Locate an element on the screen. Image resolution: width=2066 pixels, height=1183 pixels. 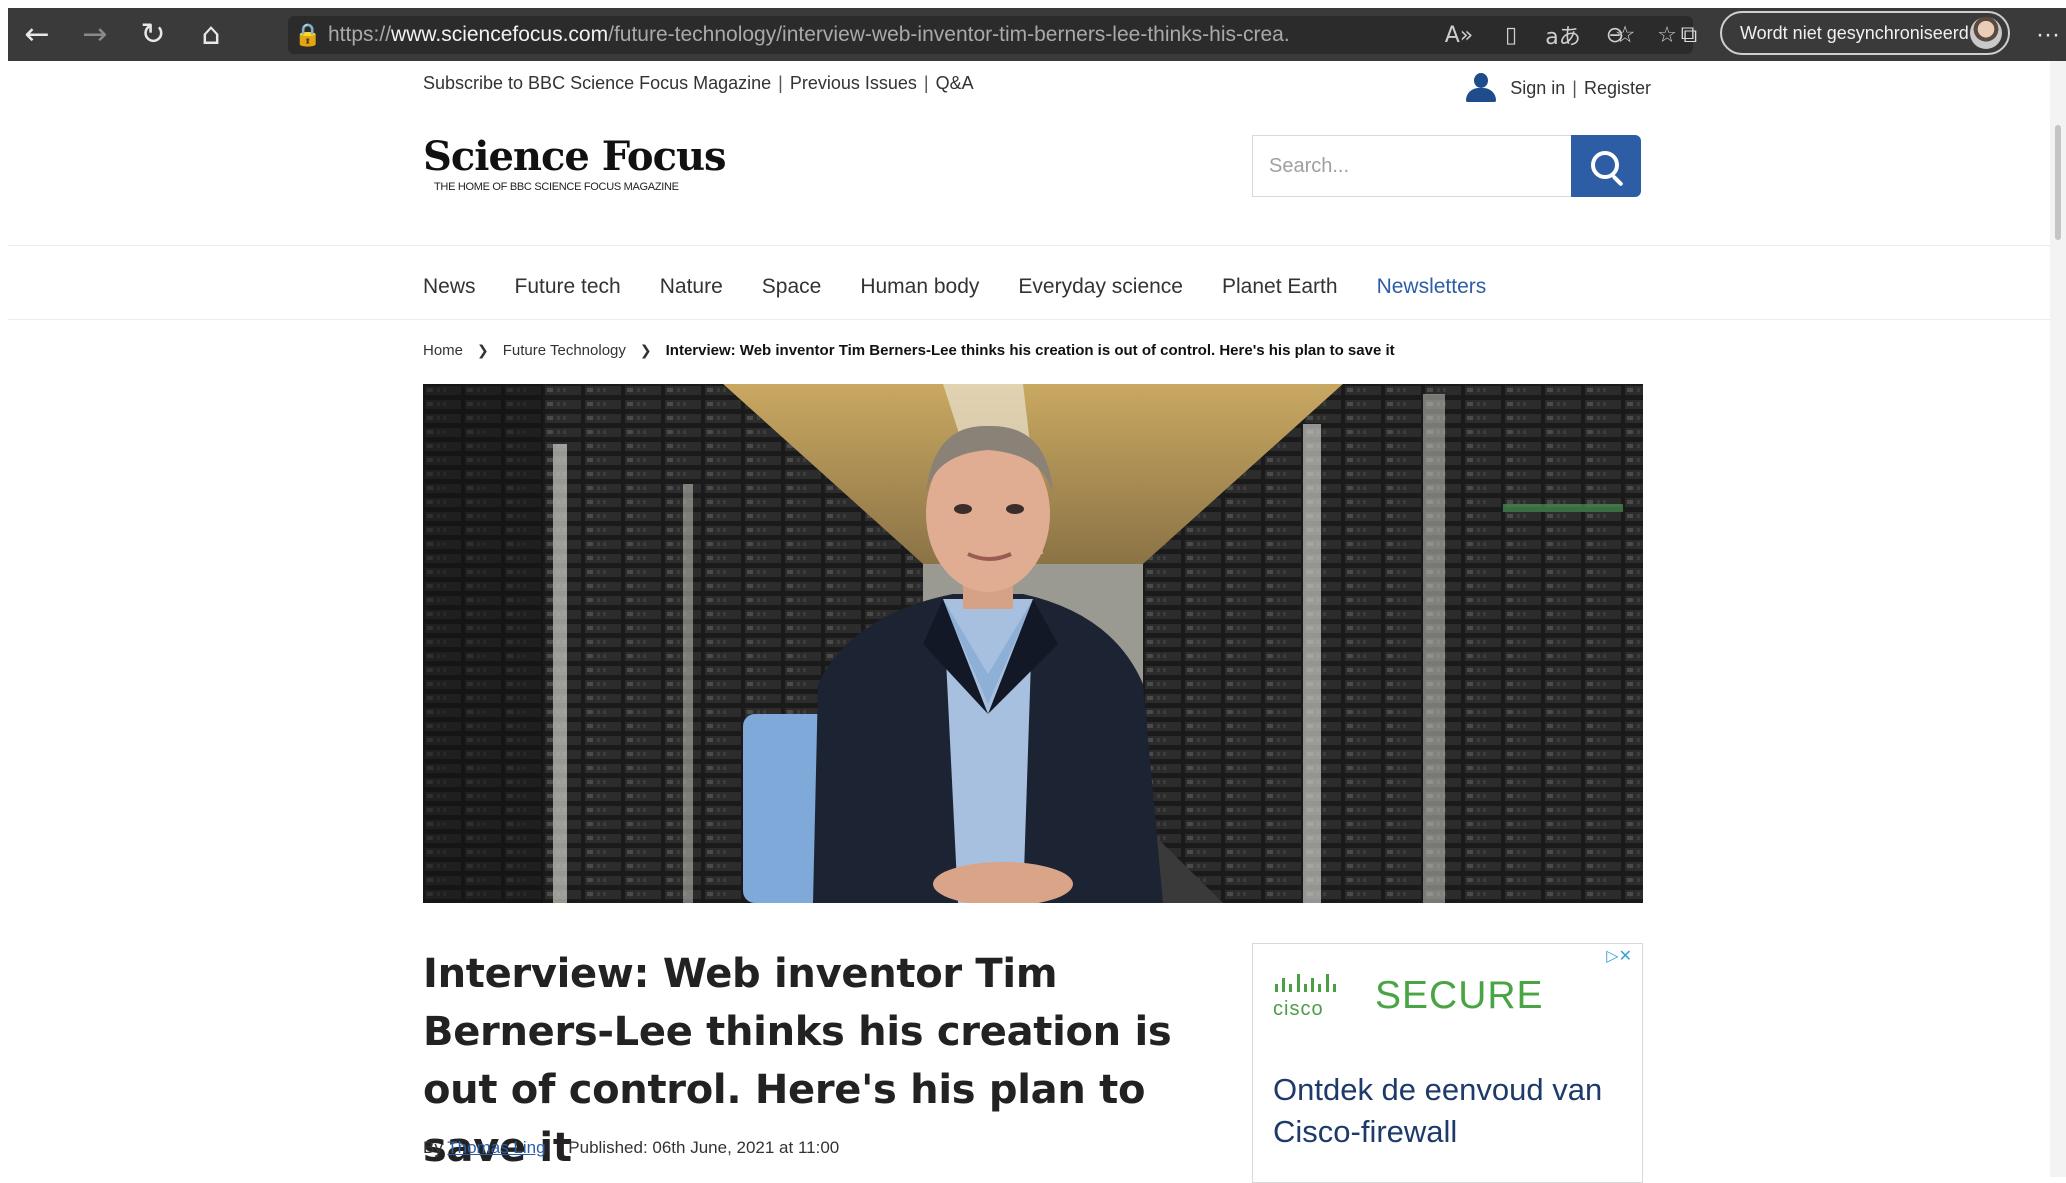
user-icon is located at coordinates (1481, 88).